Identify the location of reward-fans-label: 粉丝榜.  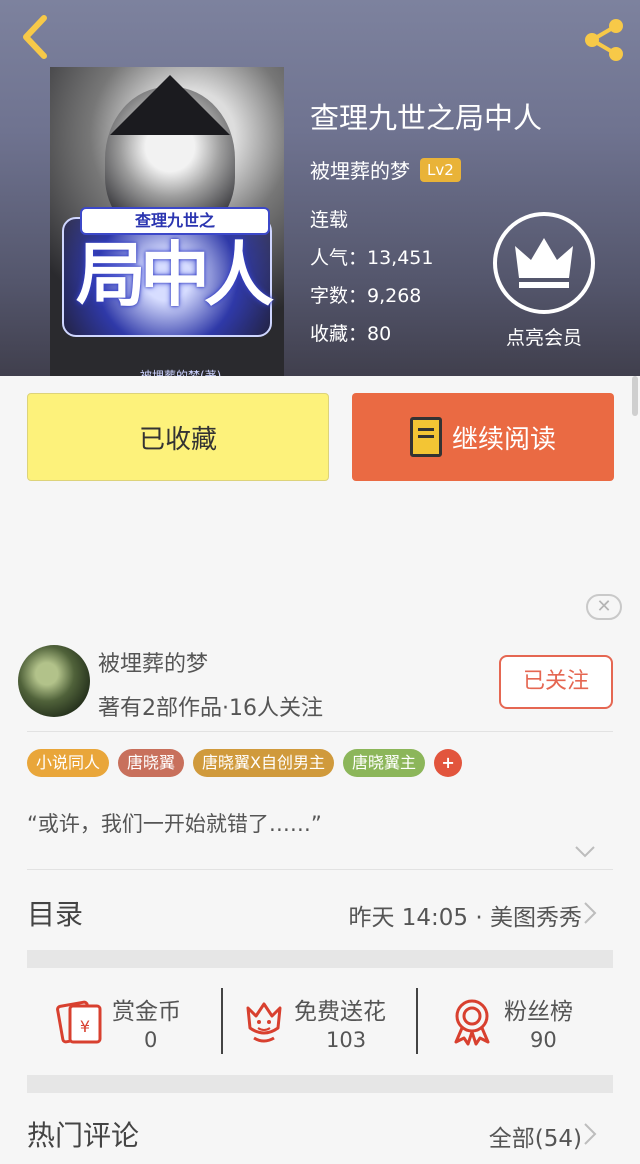
(538, 1012).